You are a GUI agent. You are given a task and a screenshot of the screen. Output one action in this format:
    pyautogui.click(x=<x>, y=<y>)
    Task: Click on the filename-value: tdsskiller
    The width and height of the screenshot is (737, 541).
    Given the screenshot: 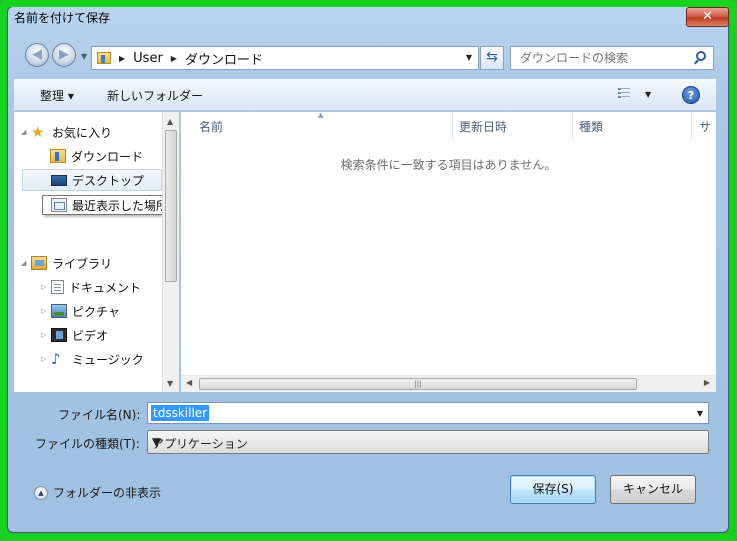 What is the action you would take?
    pyautogui.click(x=180, y=413)
    